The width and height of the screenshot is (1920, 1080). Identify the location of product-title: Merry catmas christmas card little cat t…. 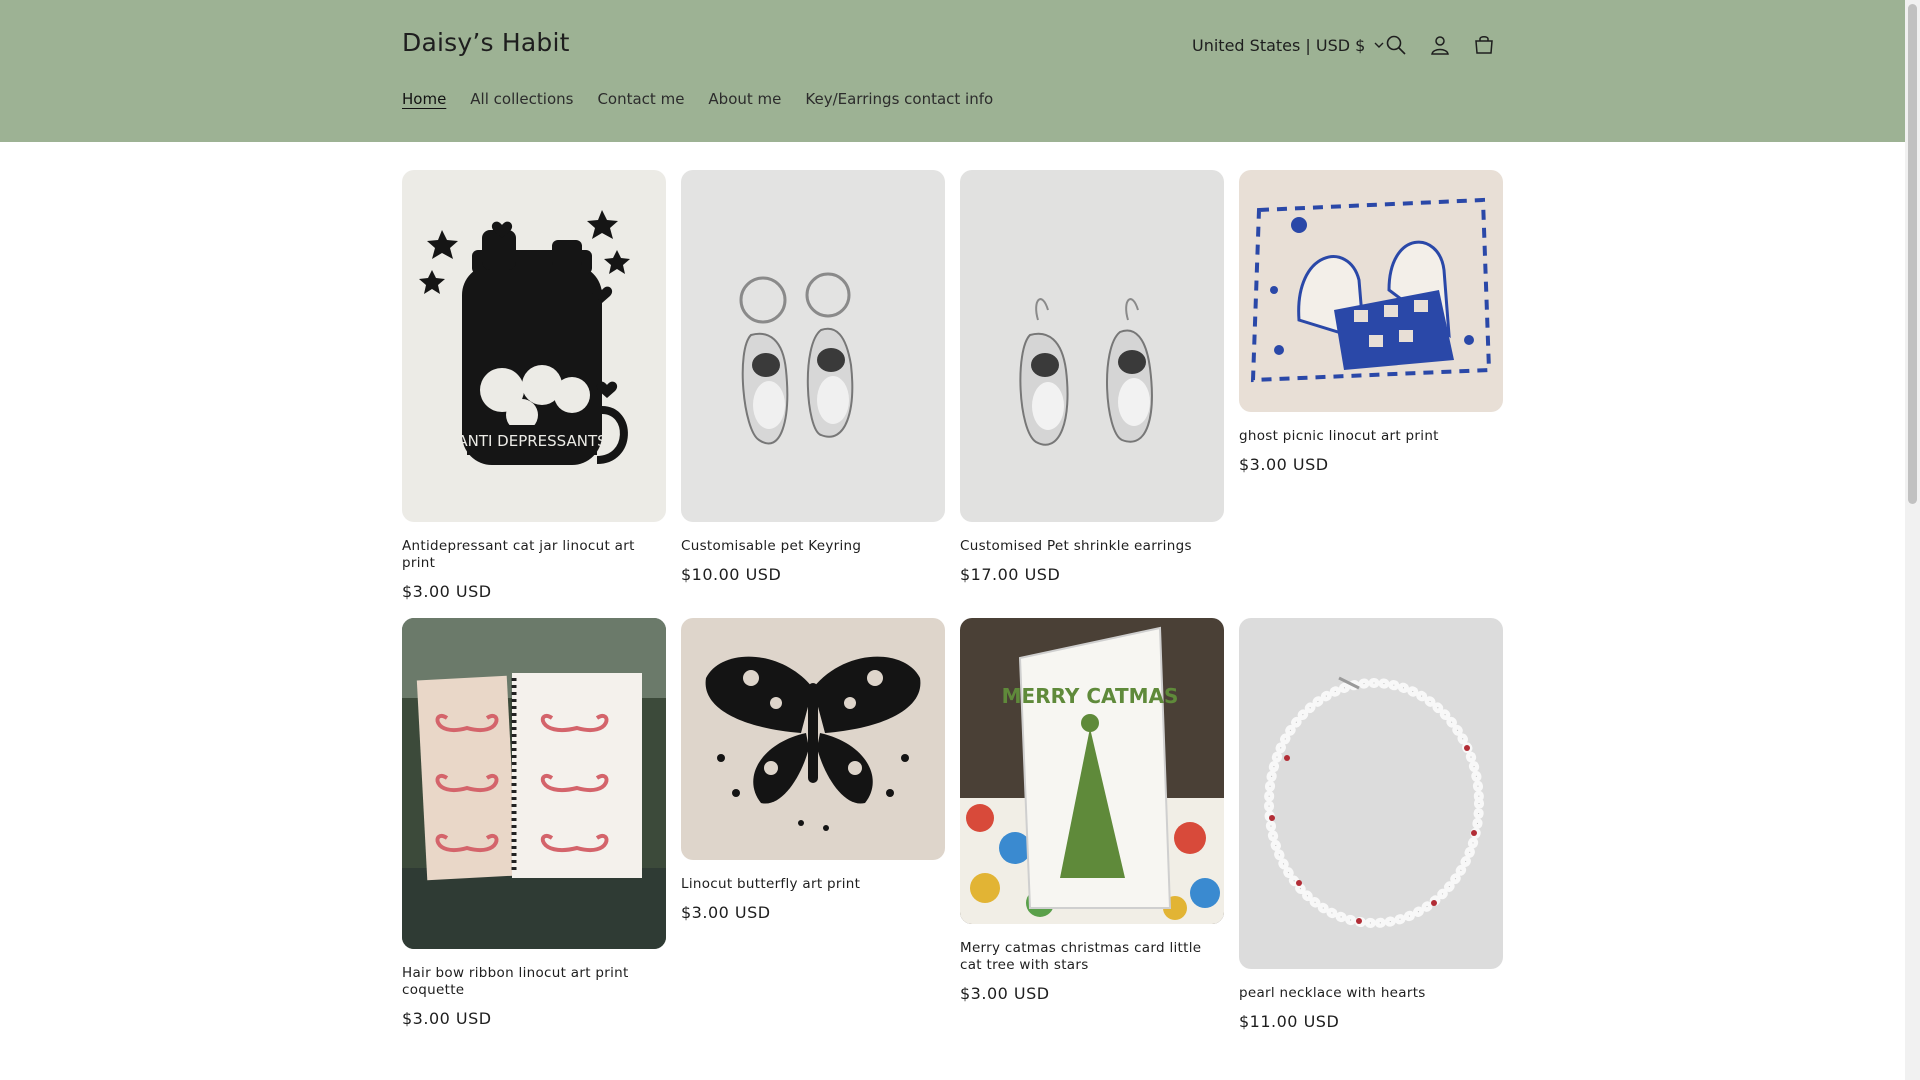
(1092, 957).